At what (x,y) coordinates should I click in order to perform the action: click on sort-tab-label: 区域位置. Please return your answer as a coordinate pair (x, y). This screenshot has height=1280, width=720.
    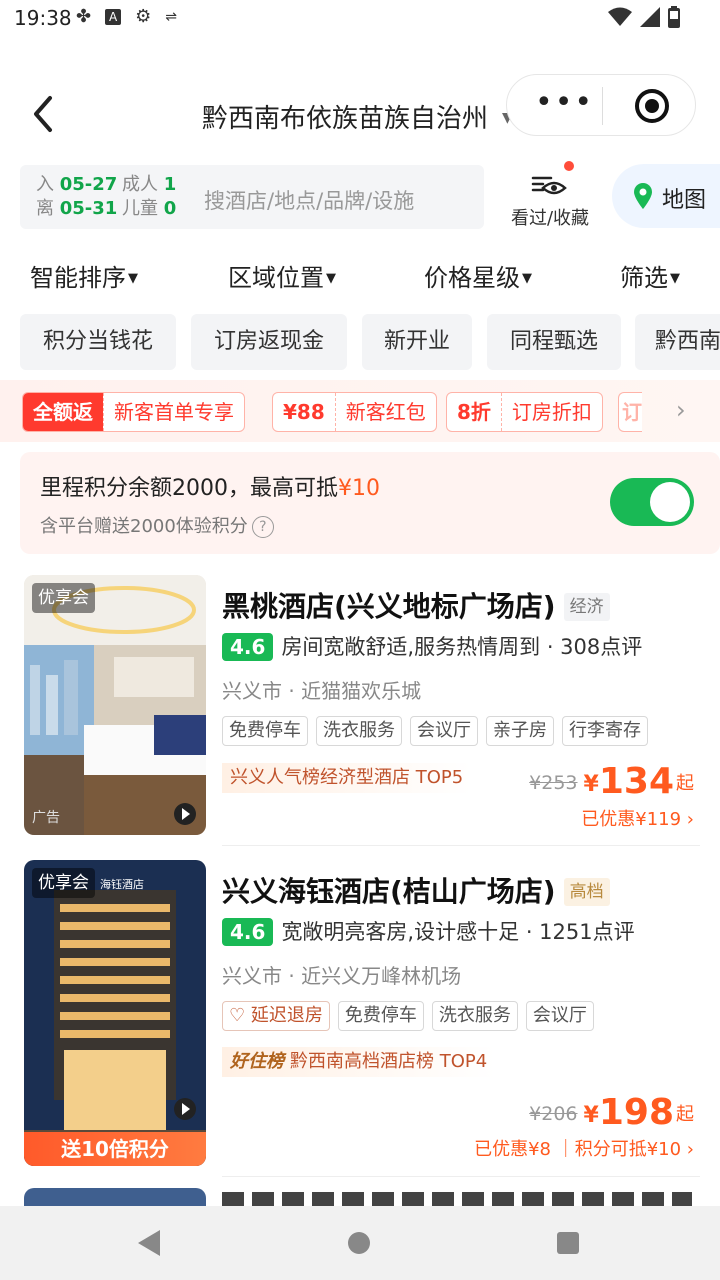
    Looking at the image, I should click on (276, 278).